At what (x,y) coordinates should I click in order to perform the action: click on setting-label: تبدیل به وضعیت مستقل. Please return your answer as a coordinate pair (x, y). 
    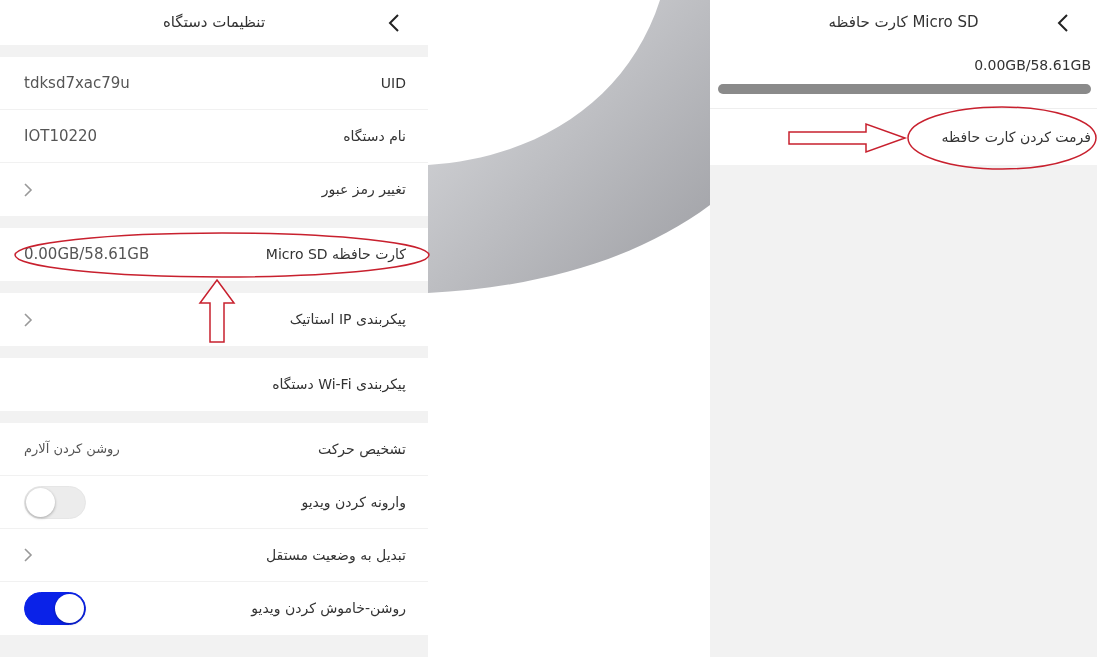
    Looking at the image, I should click on (336, 555).